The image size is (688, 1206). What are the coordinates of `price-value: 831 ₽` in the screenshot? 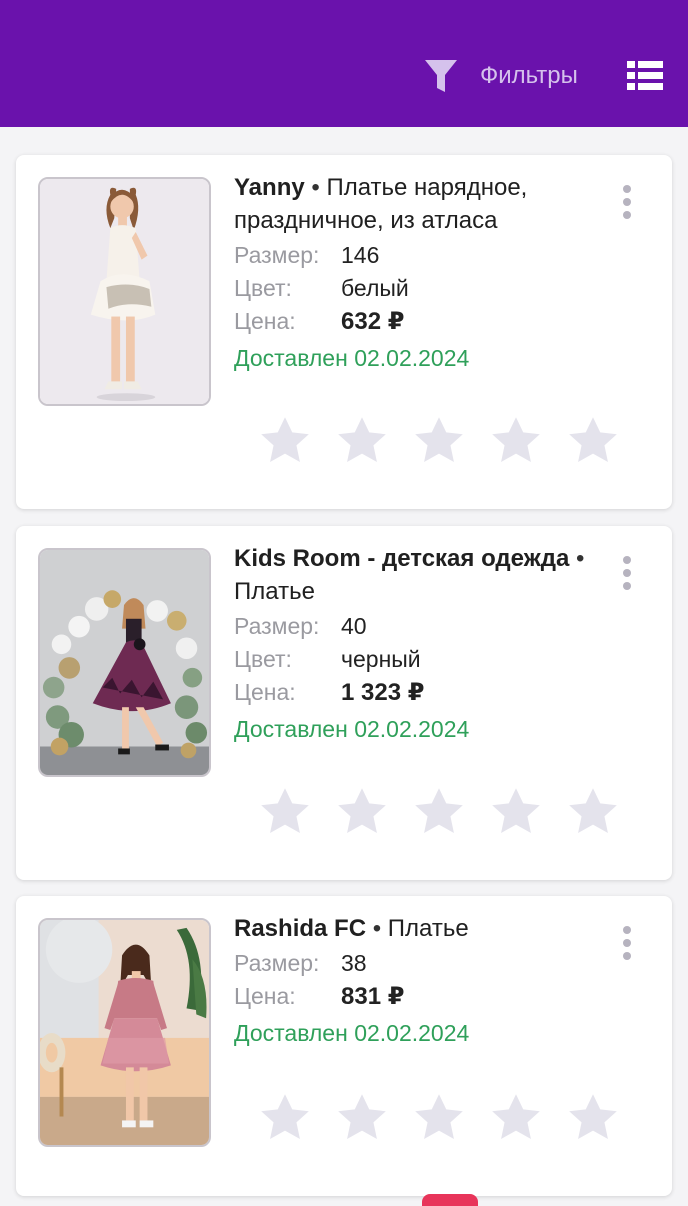 It's located at (373, 996).